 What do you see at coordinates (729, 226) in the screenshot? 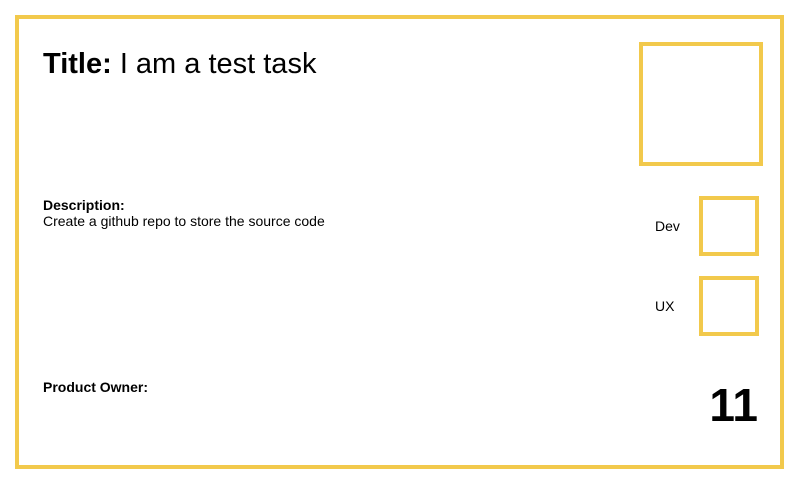
I see `role-box-dev` at bounding box center [729, 226].